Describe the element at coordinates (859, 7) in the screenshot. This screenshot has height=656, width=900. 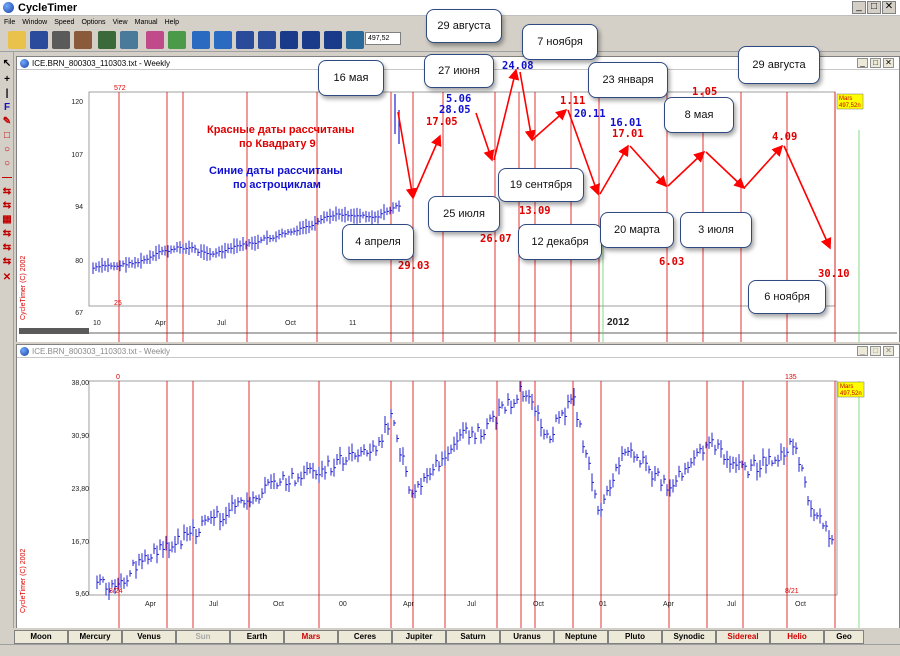
I see `minimize-icon: _` at that location.